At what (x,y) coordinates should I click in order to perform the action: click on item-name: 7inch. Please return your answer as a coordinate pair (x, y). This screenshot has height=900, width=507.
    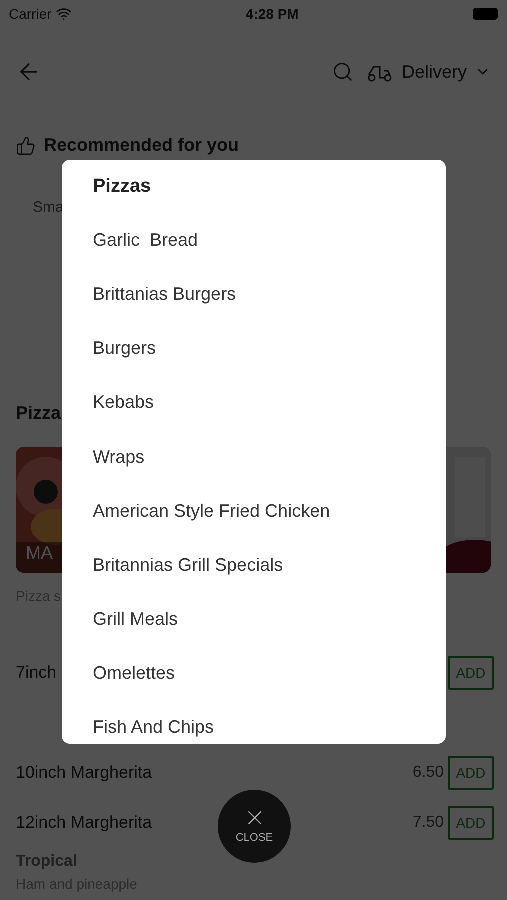
    Looking at the image, I should click on (36, 673).